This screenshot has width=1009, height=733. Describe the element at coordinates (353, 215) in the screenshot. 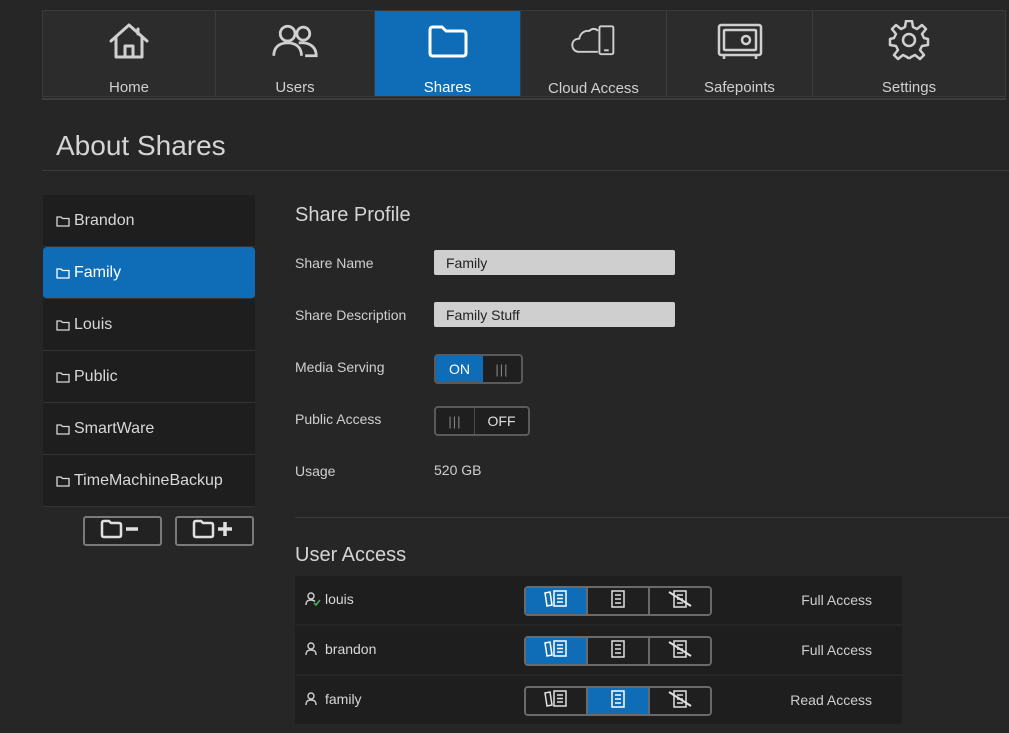

I see `share-profile-title: Share Profile` at that location.